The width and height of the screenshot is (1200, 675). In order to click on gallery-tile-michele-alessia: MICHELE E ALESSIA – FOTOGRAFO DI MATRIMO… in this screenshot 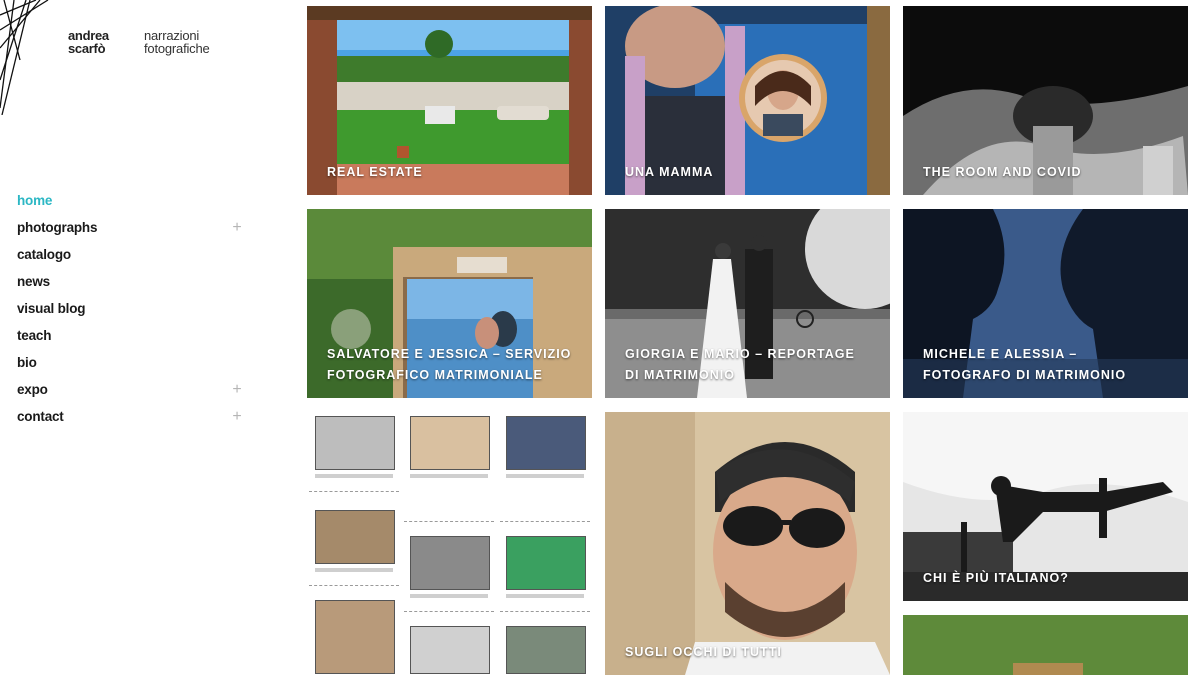, I will do `click(1045, 303)`.